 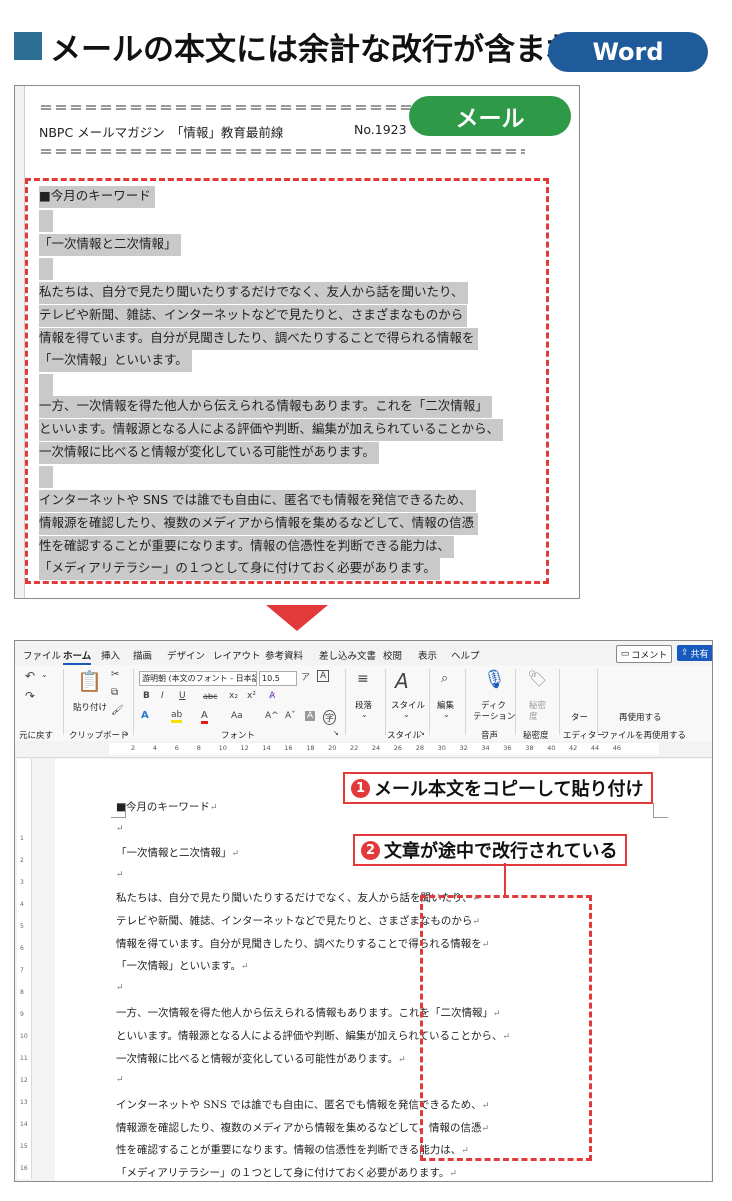 What do you see at coordinates (422, 733) in the screenshot?
I see `style-launcher-icon: ↘` at bounding box center [422, 733].